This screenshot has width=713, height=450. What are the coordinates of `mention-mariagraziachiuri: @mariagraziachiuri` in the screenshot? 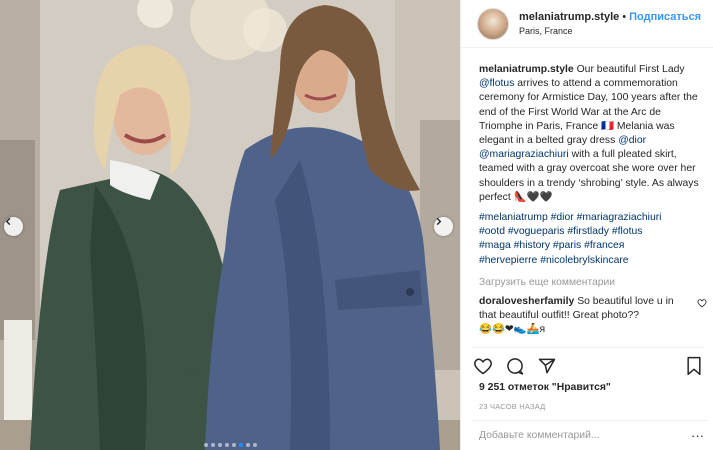 It's located at (524, 154).